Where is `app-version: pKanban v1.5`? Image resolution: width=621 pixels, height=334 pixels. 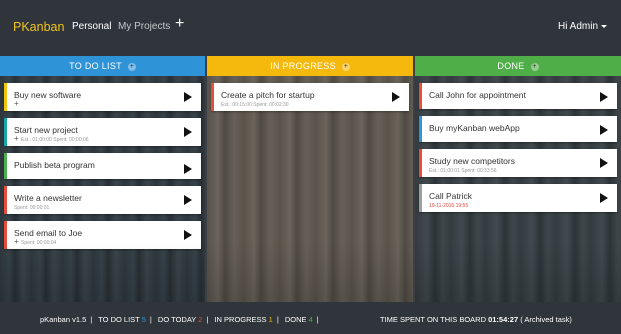
app-version: pKanban v1.5 is located at coordinates (63, 319).